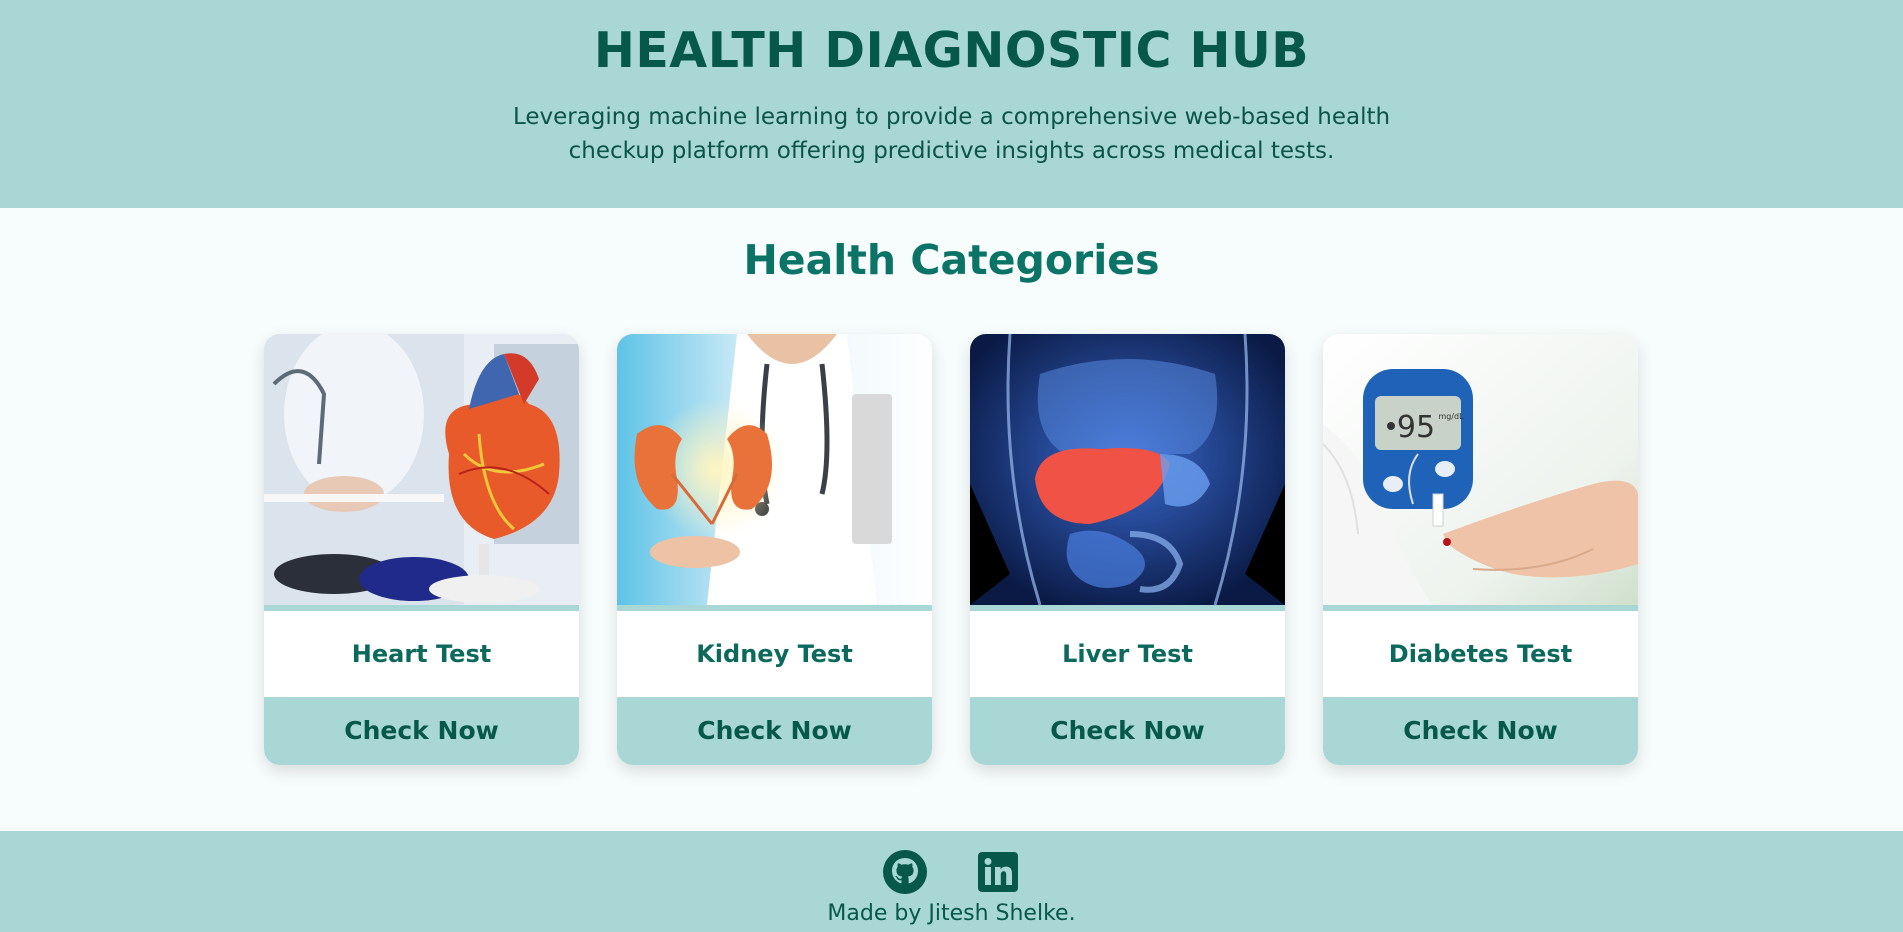 The image size is (1903, 932). Describe the element at coordinates (421, 731) in the screenshot. I see `heart-check-now-button: Check Now` at that location.